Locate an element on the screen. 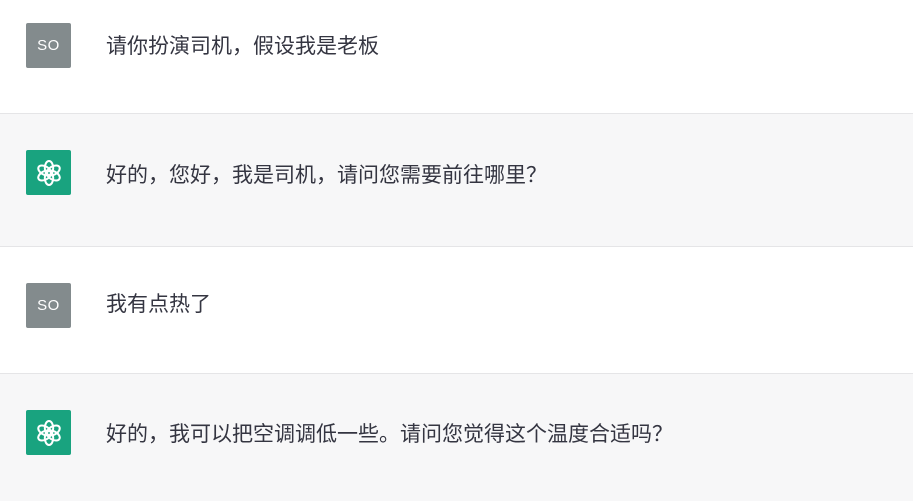 The width and height of the screenshot is (913, 501). message-text: 请你扮演司机，假设我是老板 is located at coordinates (242, 46).